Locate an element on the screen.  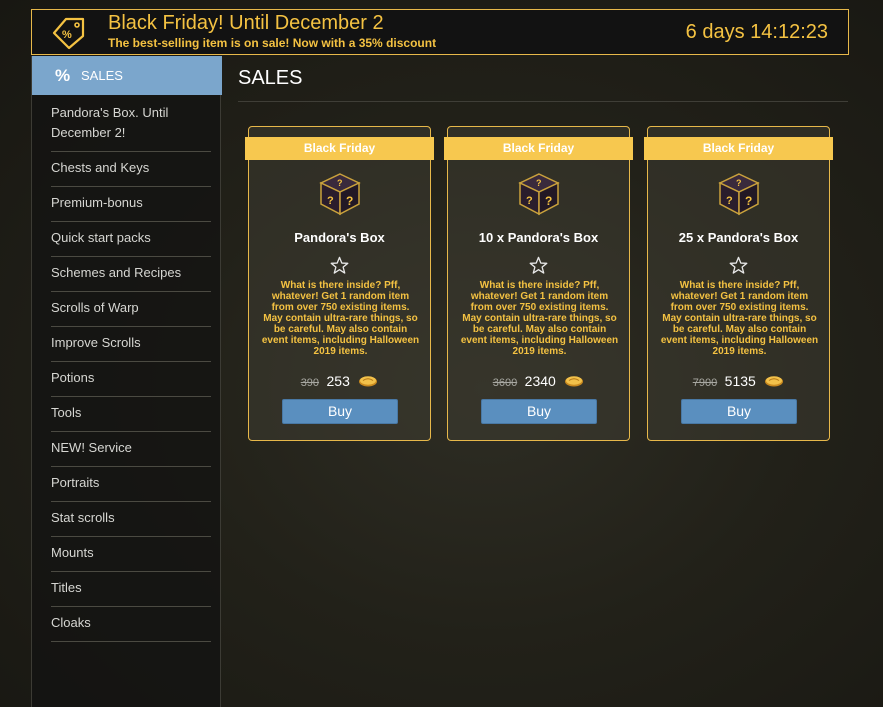
product-price: 390 253 is located at coordinates (339, 382).